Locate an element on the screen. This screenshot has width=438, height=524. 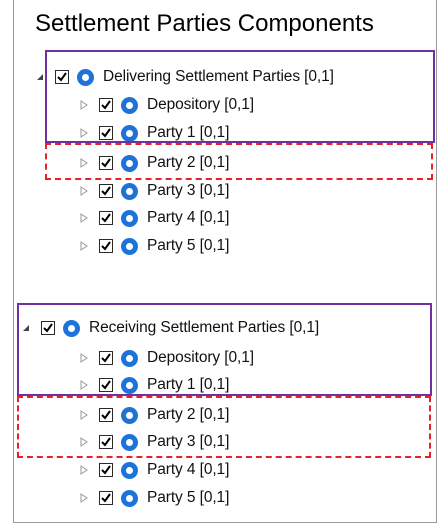
highlight-box-dashed-delivering is located at coordinates (239, 161).